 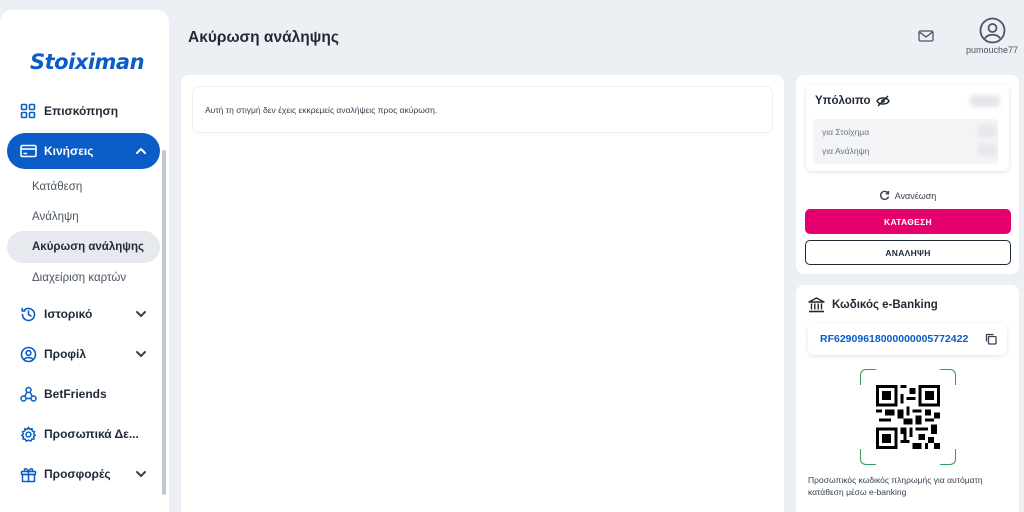 What do you see at coordinates (28, 474) in the screenshot?
I see `gift-icon` at bounding box center [28, 474].